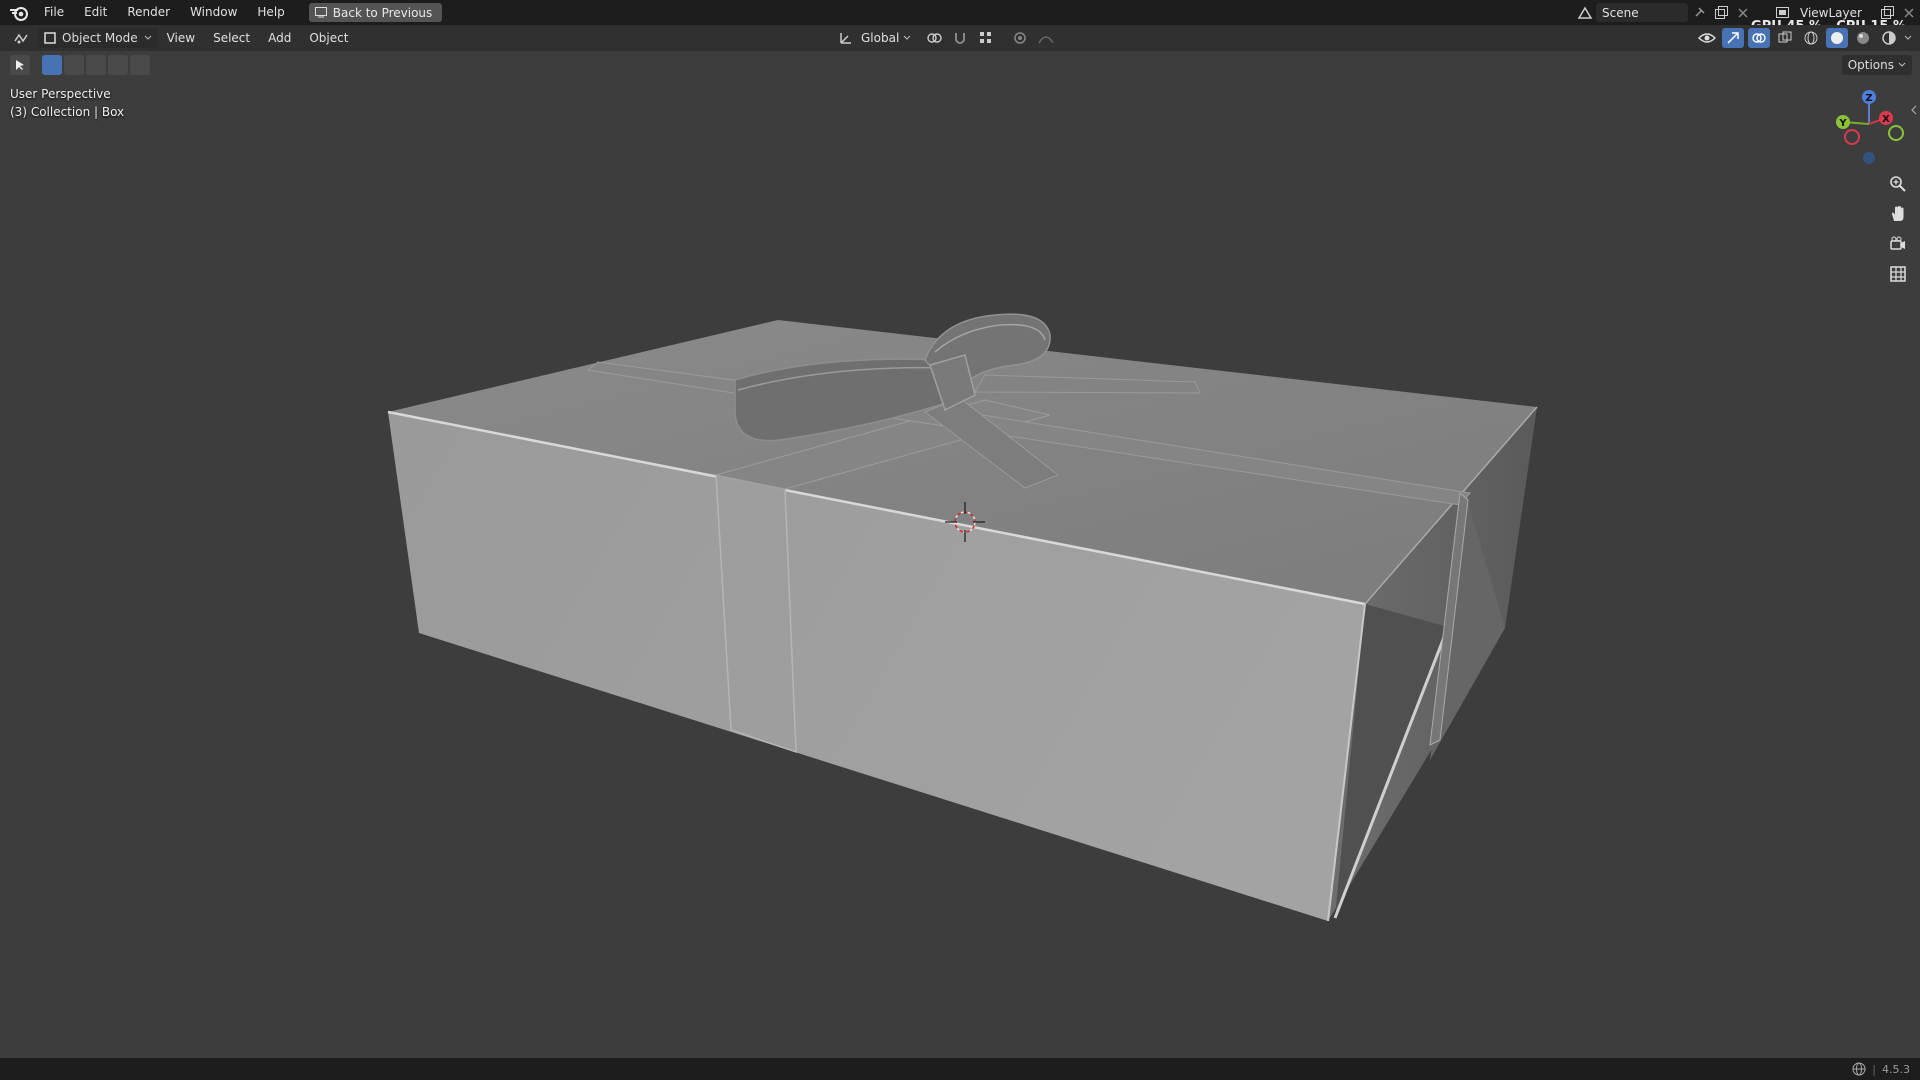 The height and width of the screenshot is (1080, 1920). I want to click on hand-icon, so click(1898, 214).